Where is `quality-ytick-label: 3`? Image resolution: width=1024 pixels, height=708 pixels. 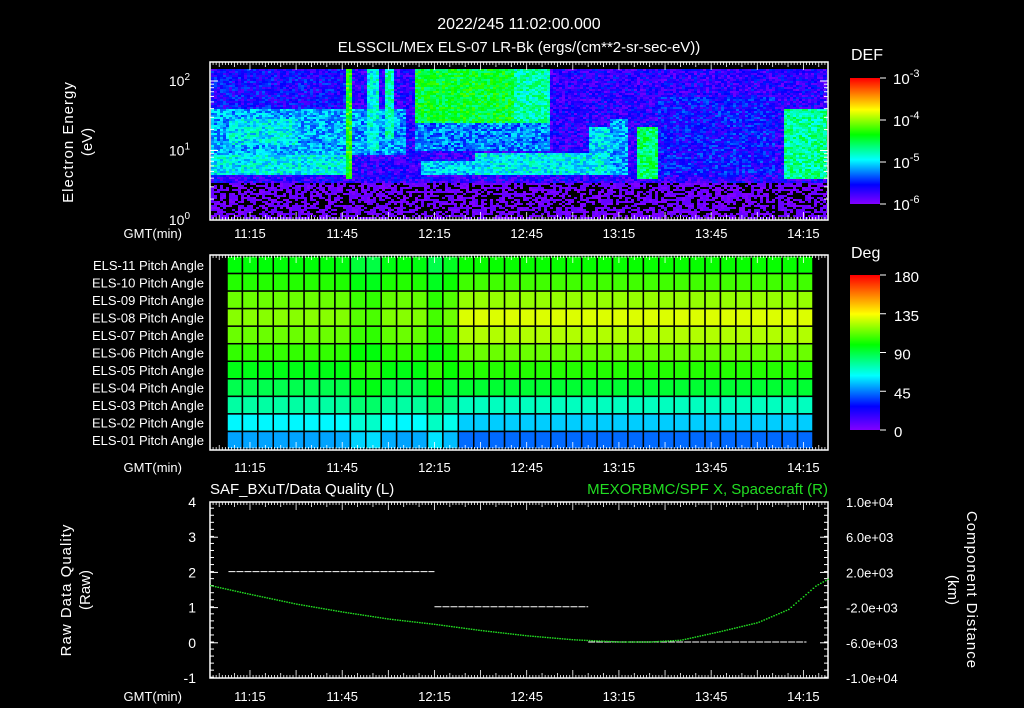
quality-ytick-label: 3 is located at coordinates (192, 537).